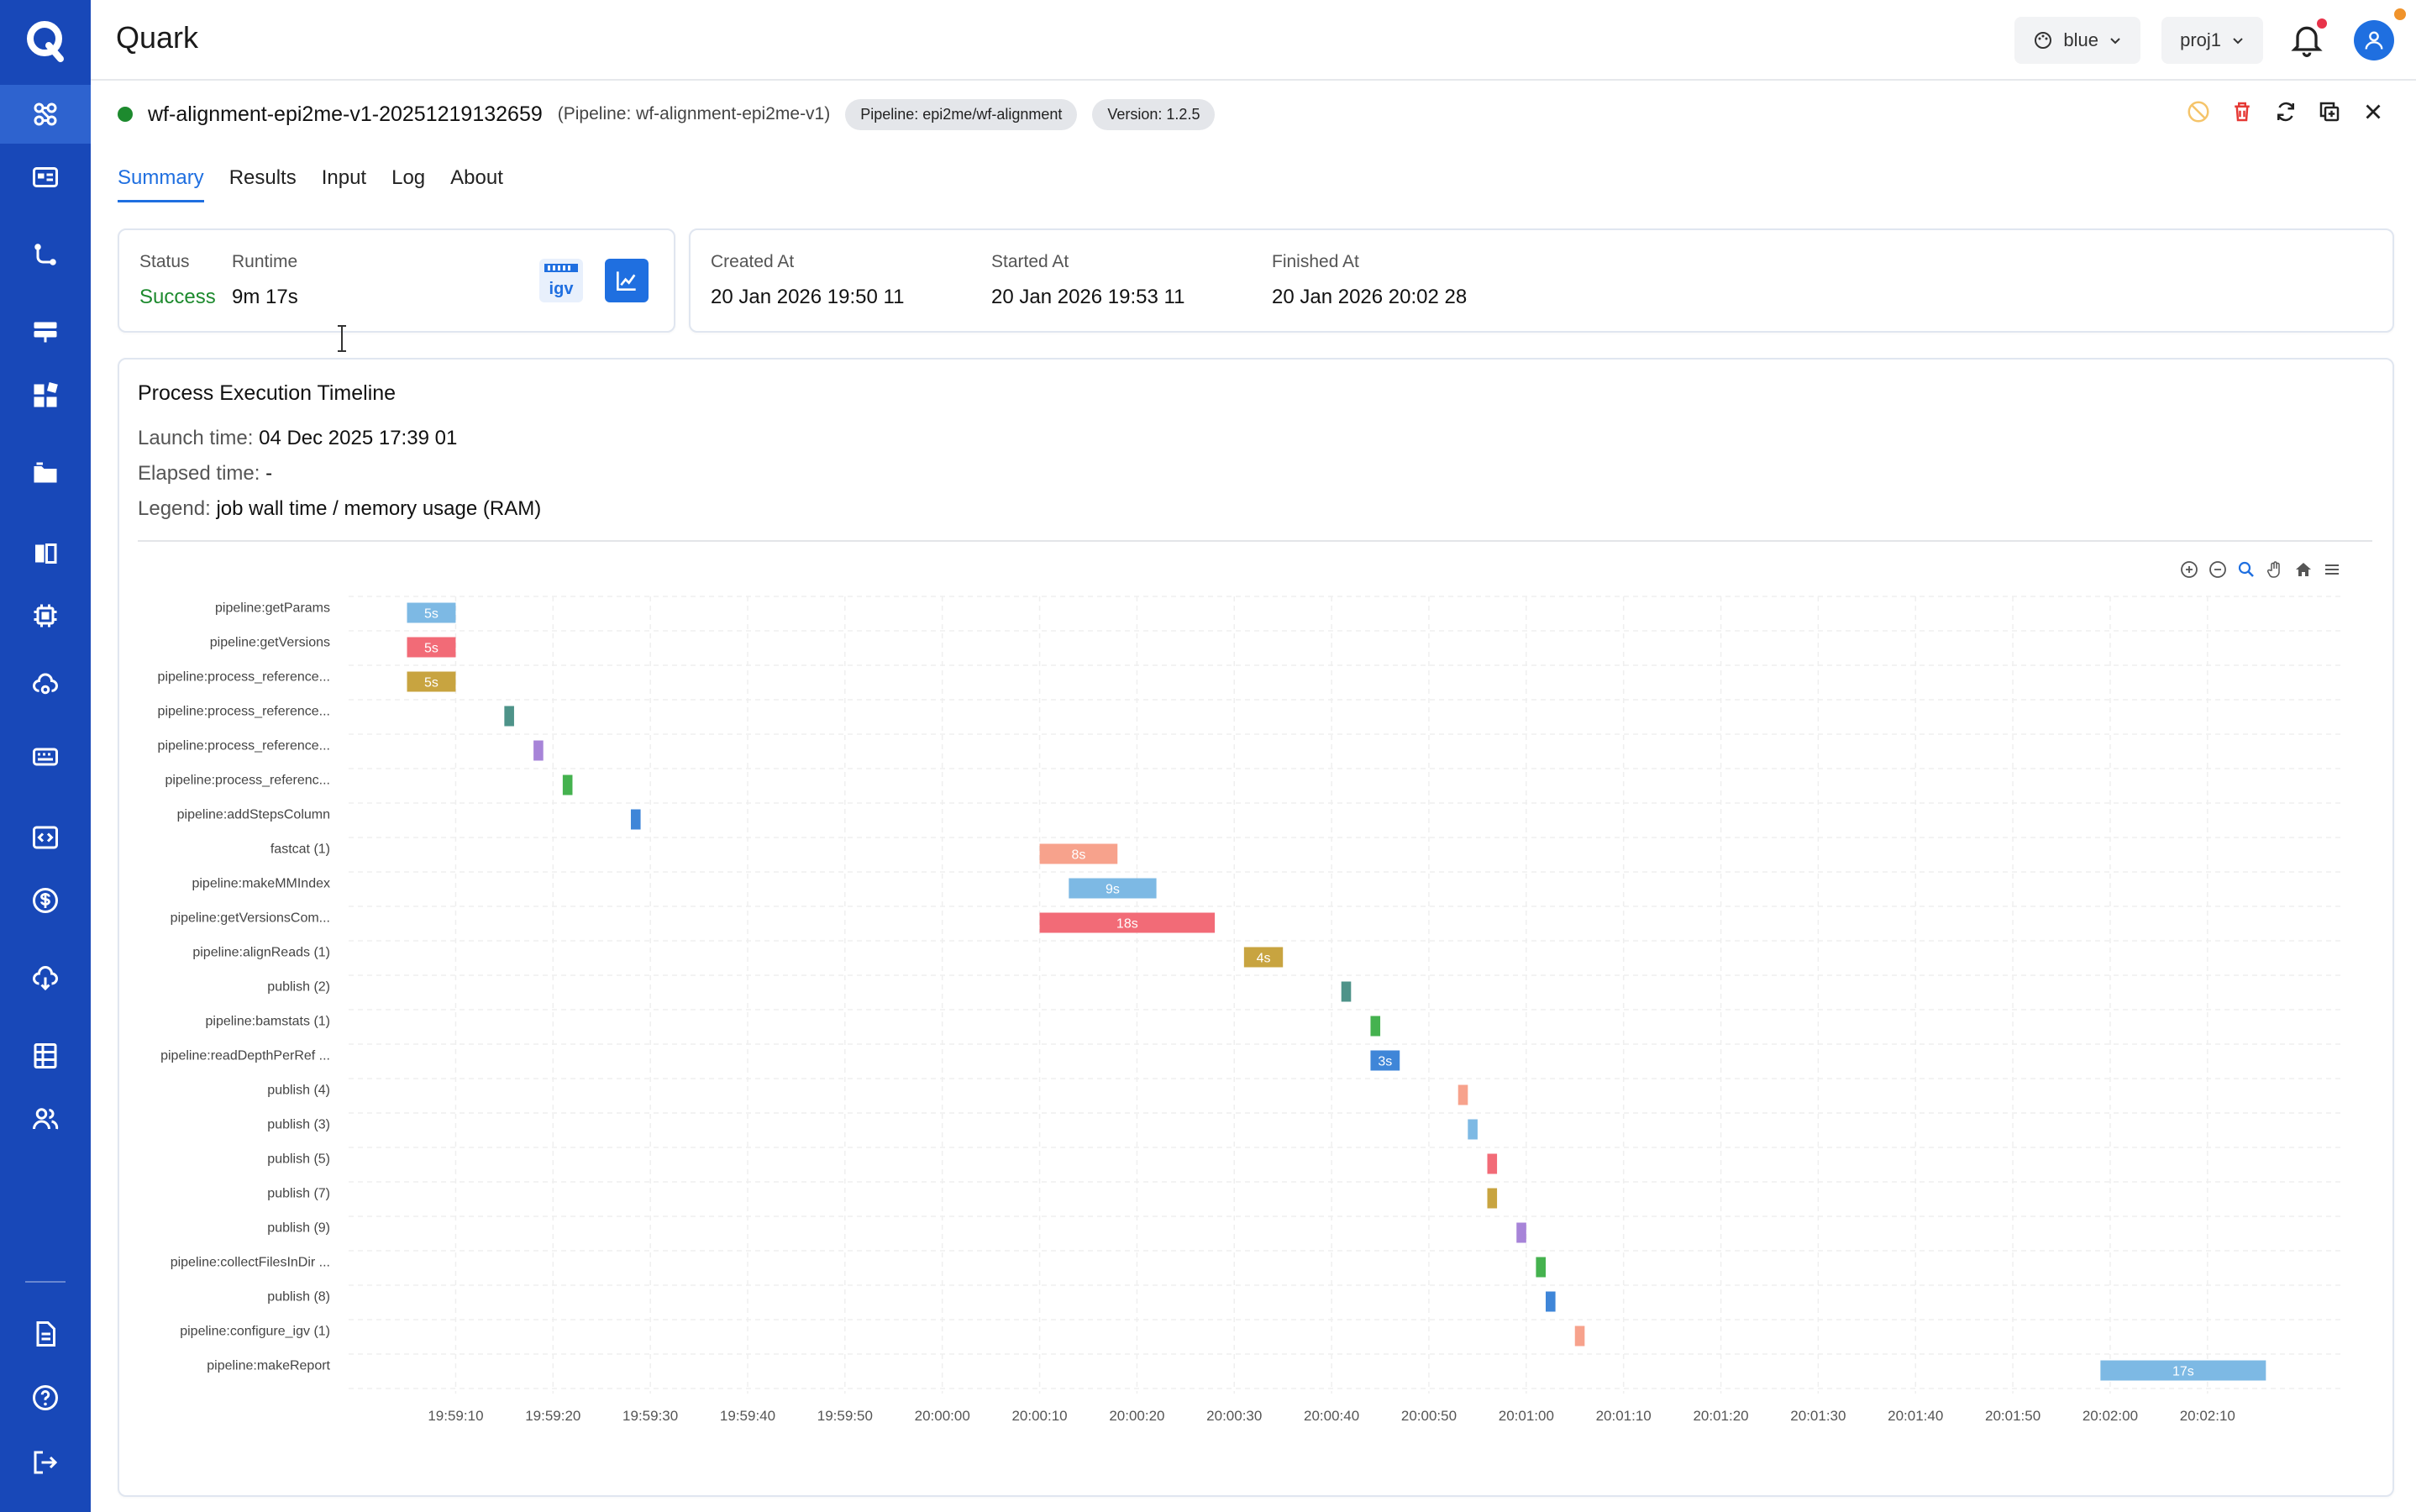  What do you see at coordinates (1136, 1416) in the screenshot?
I see `x-tick-label: 20:00:20` at bounding box center [1136, 1416].